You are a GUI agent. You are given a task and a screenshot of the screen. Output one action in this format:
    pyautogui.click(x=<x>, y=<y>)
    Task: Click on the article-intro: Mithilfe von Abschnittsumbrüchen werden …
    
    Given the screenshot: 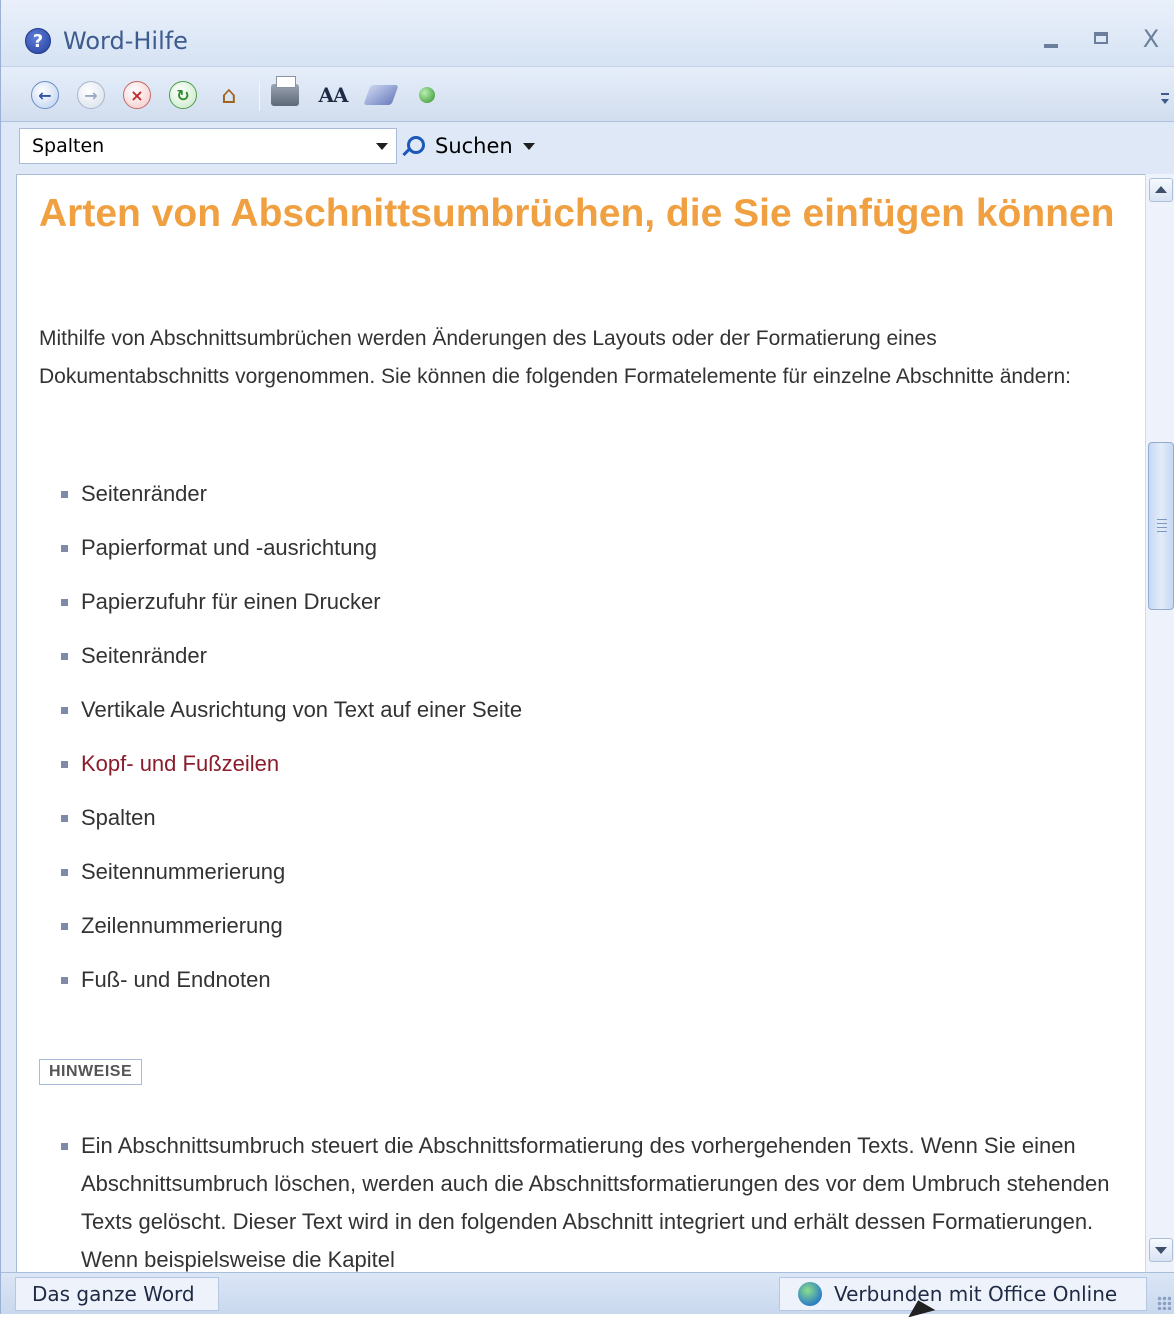 What is the action you would take?
    pyautogui.click(x=555, y=357)
    